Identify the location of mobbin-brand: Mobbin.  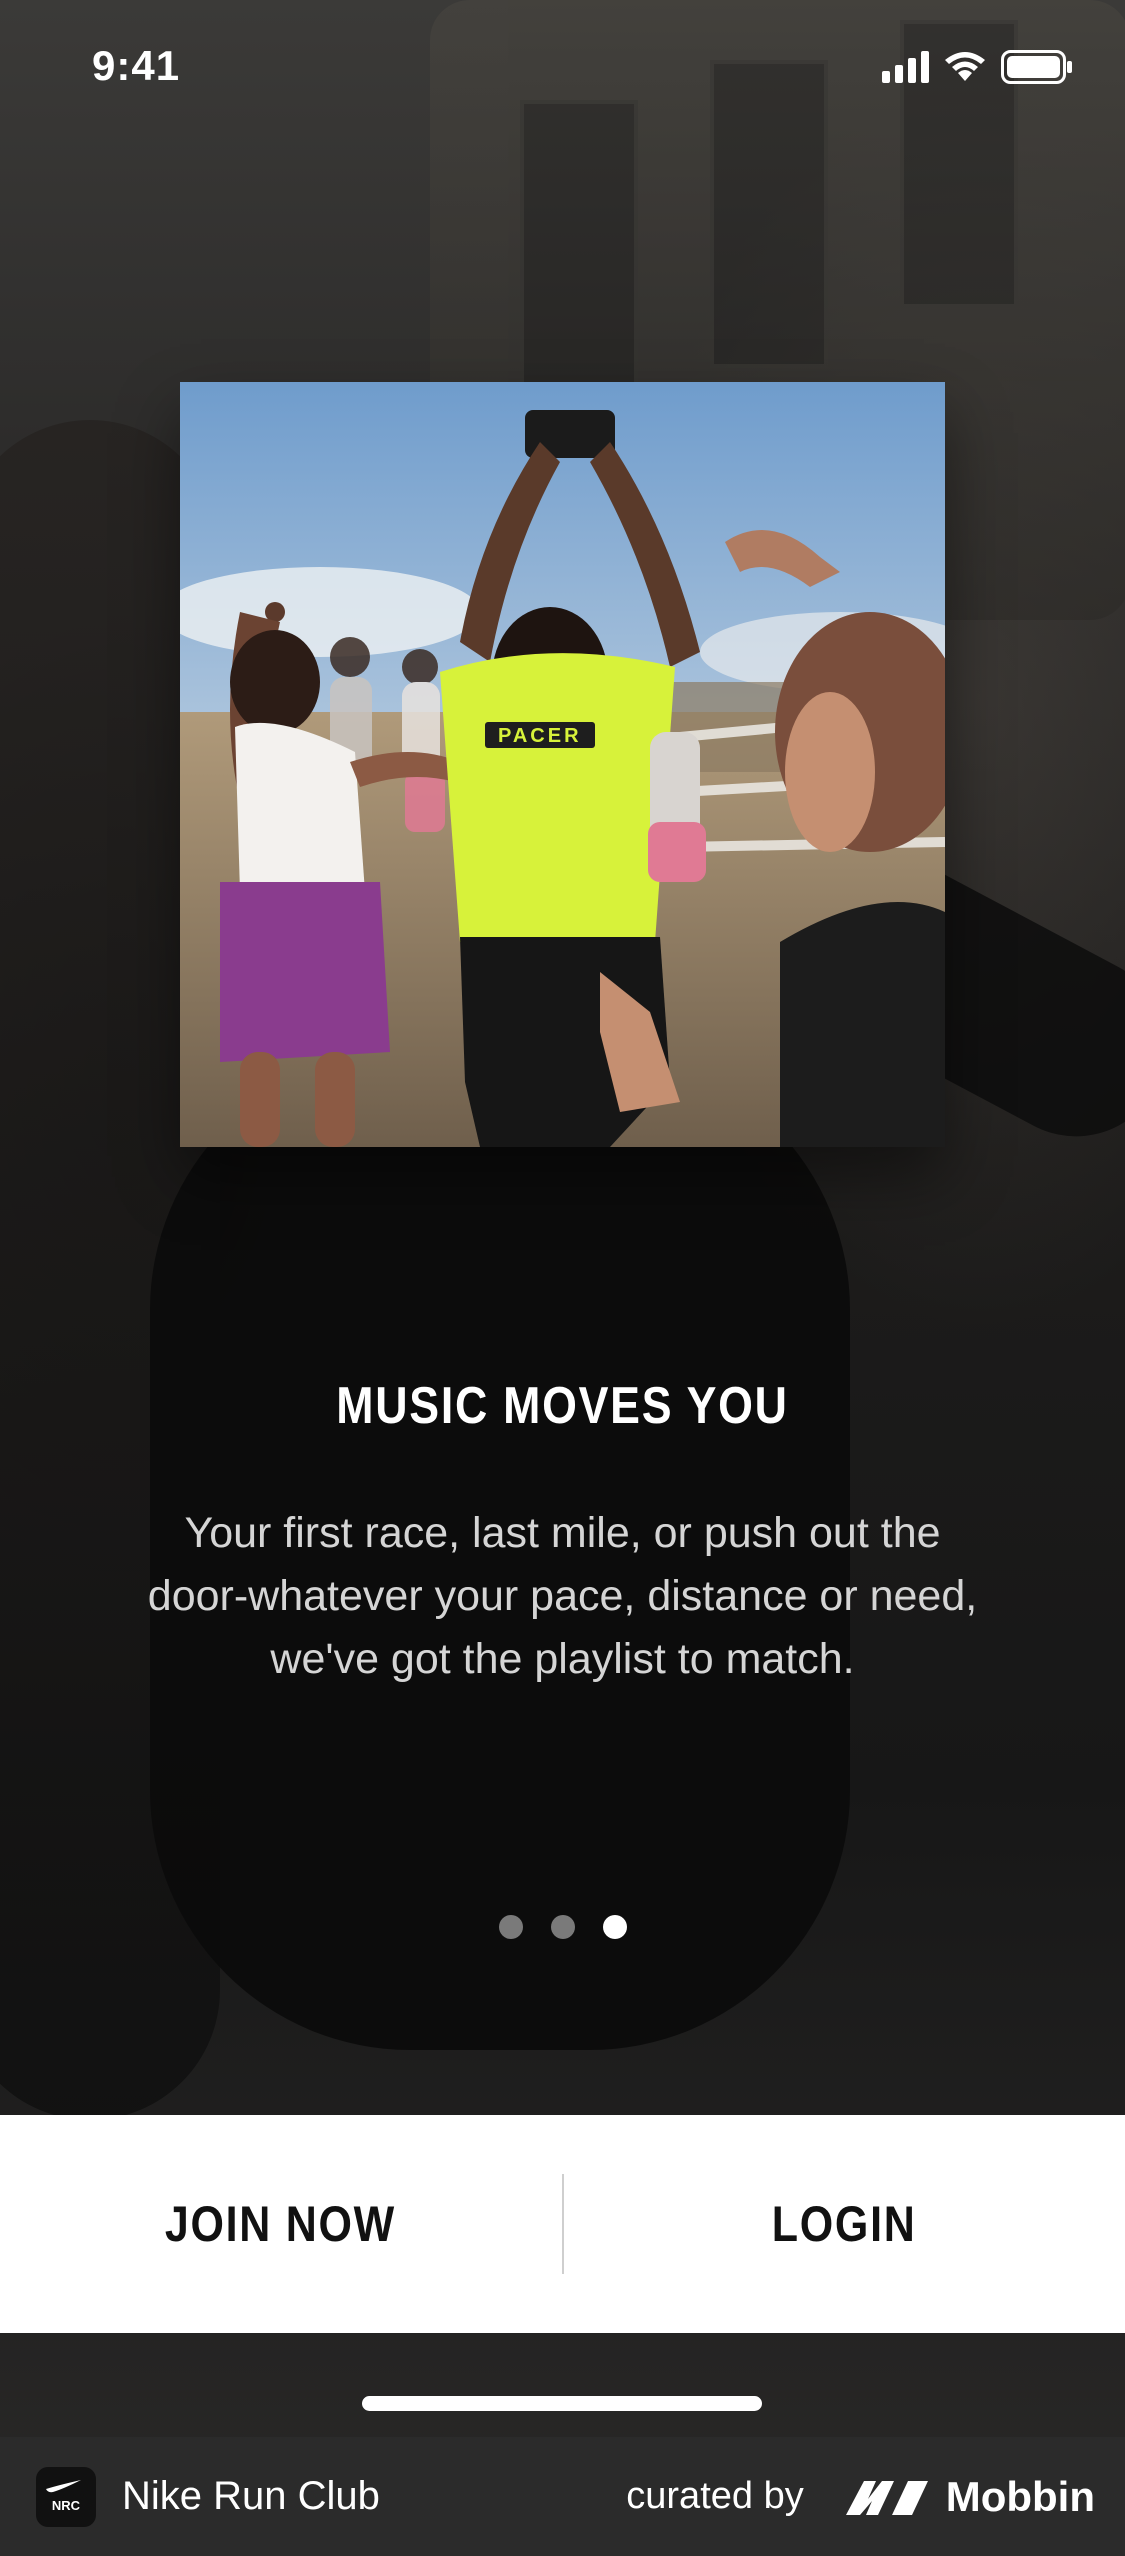
(968, 2497).